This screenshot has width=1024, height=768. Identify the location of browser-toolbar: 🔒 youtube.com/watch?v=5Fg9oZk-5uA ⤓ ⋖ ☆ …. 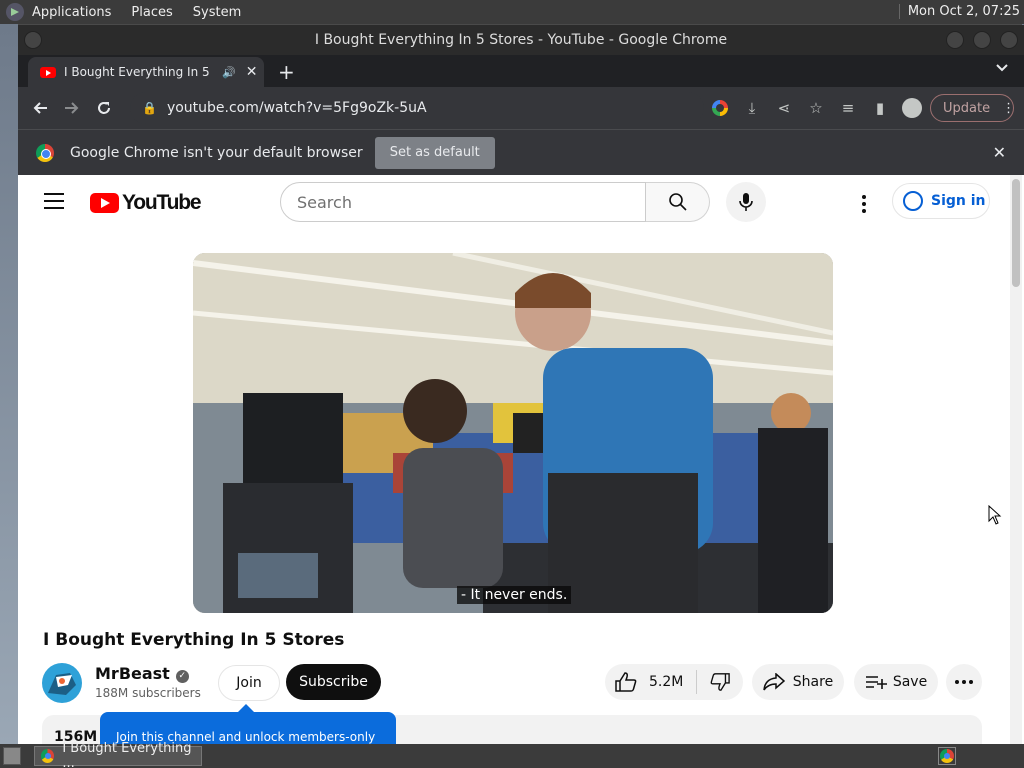
(521, 108).